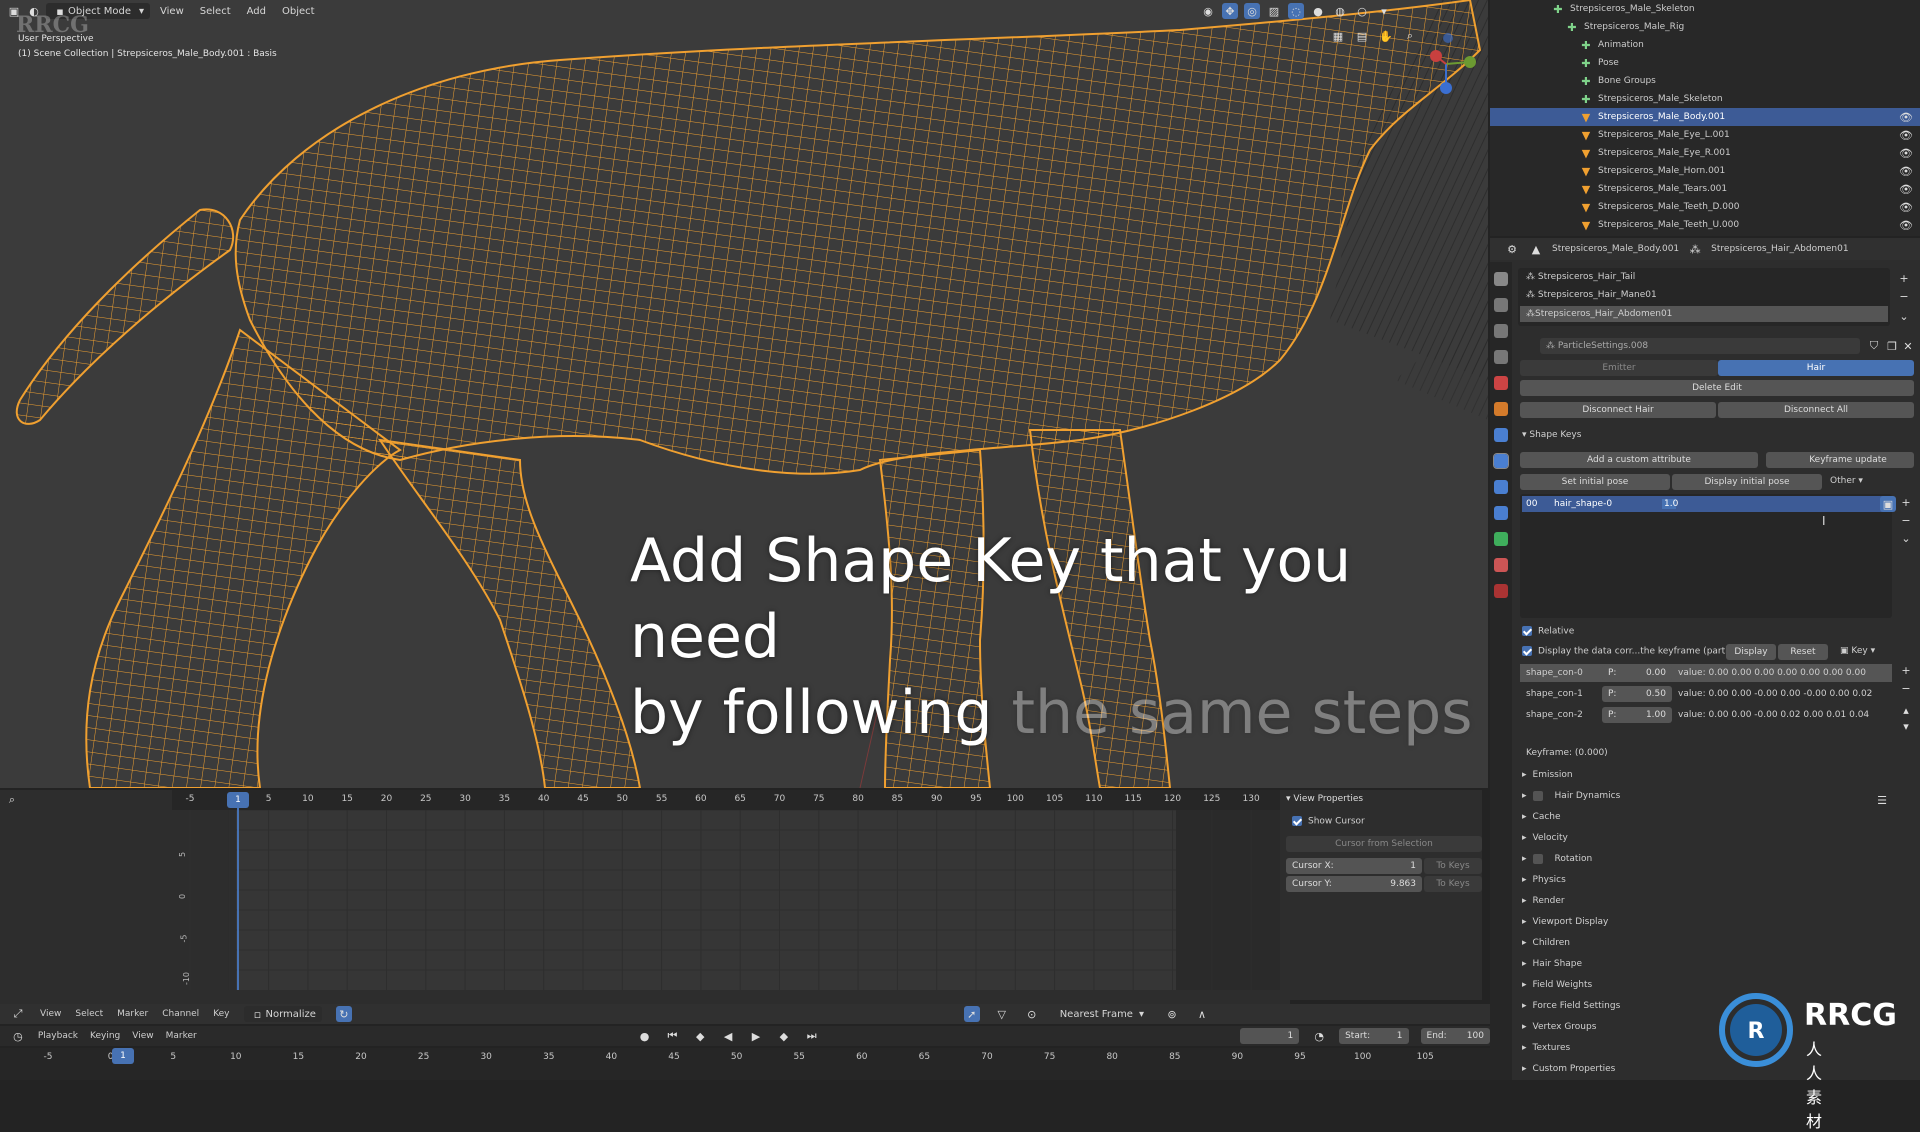  I want to click on copy-icon: ❐, so click(1892, 346).